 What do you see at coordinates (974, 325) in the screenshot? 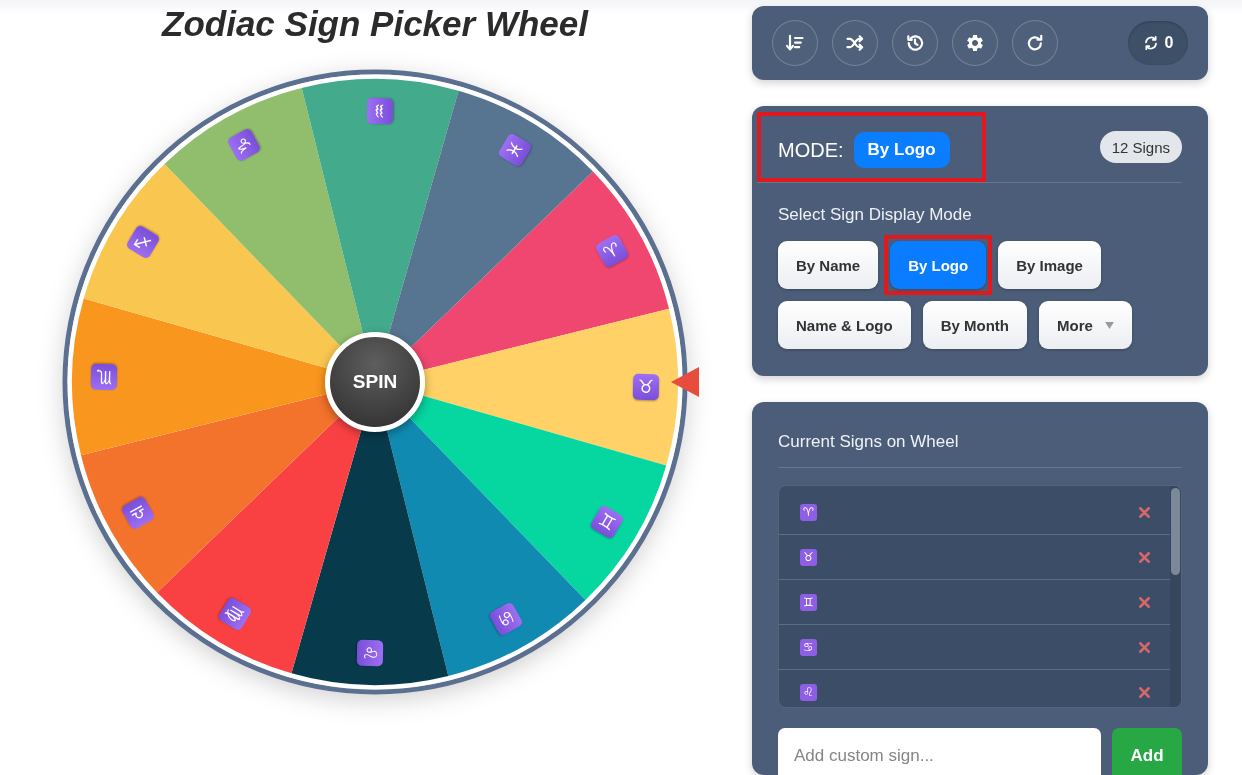
I see `mode-option-button: By Month` at bounding box center [974, 325].